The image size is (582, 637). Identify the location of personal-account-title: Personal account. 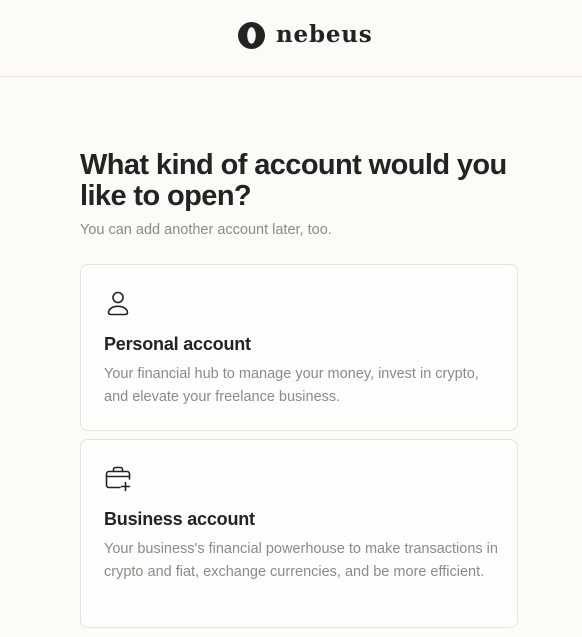
(177, 344).